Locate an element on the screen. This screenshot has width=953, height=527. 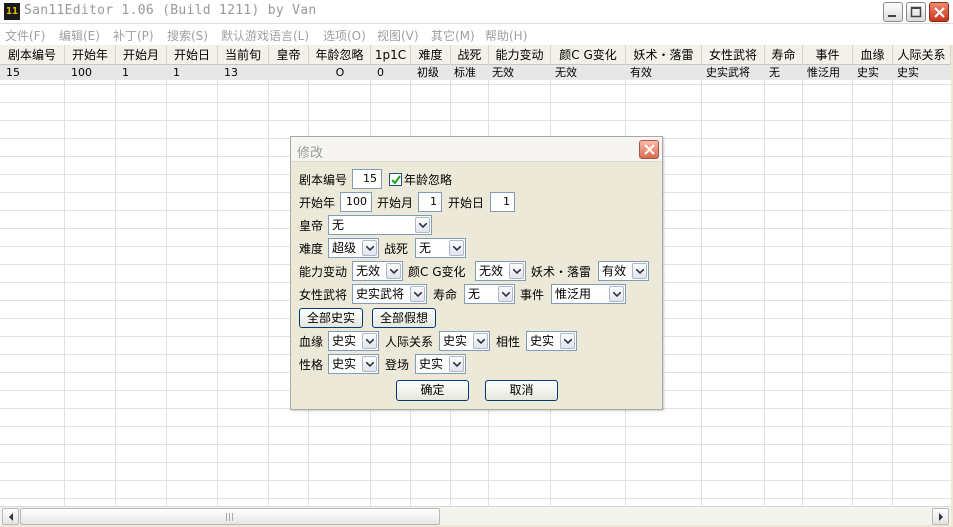
column-header: 妖术・落雷 is located at coordinates (664, 55).